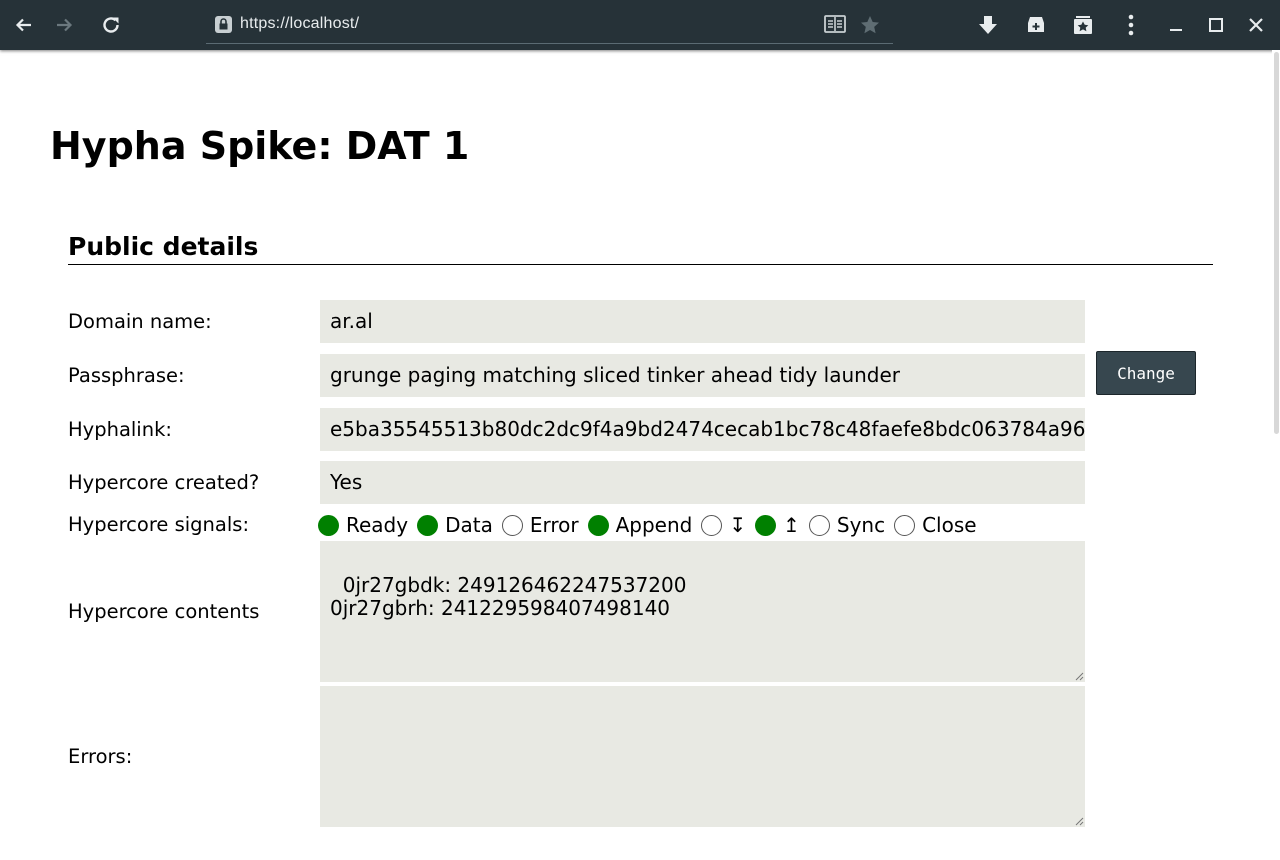 The height and width of the screenshot is (860, 1280). I want to click on back-icon, so click(24, 25).